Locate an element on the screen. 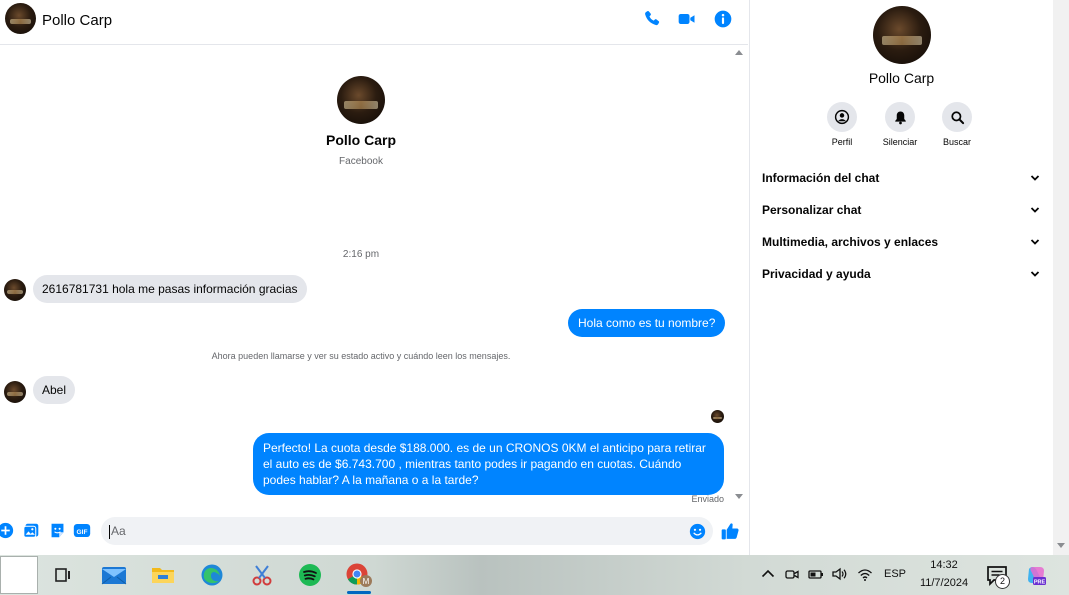 Image resolution: width=1069 pixels, height=595 pixels. like-icon is located at coordinates (730, 531).